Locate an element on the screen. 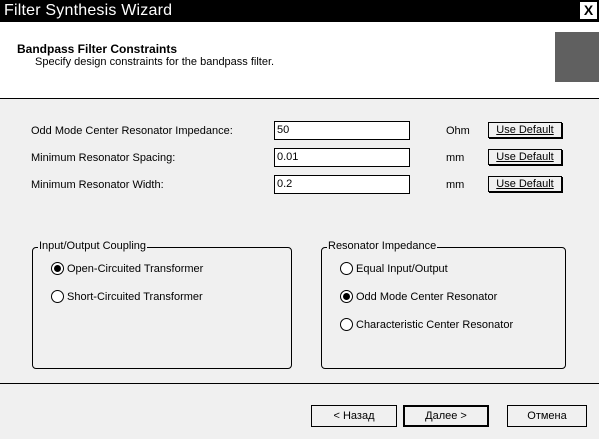 This screenshot has height=439, width=599. impedance-input: 50 is located at coordinates (342, 130).